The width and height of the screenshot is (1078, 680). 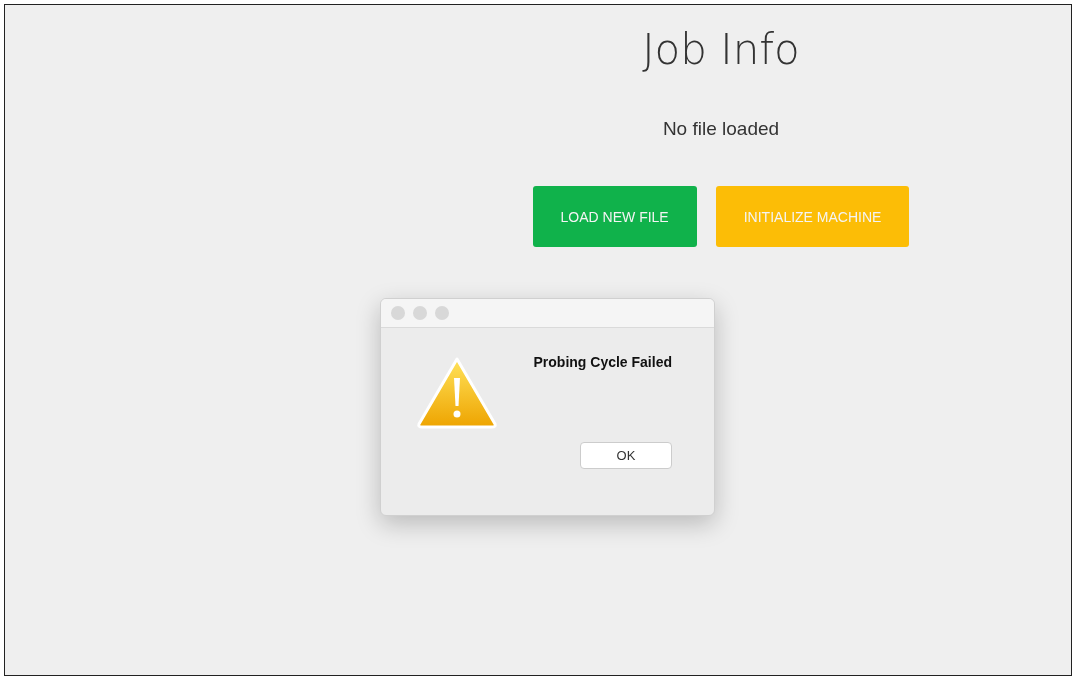 What do you see at coordinates (812, 216) in the screenshot?
I see `initialize-button: INITIALIZE MACHINE` at bounding box center [812, 216].